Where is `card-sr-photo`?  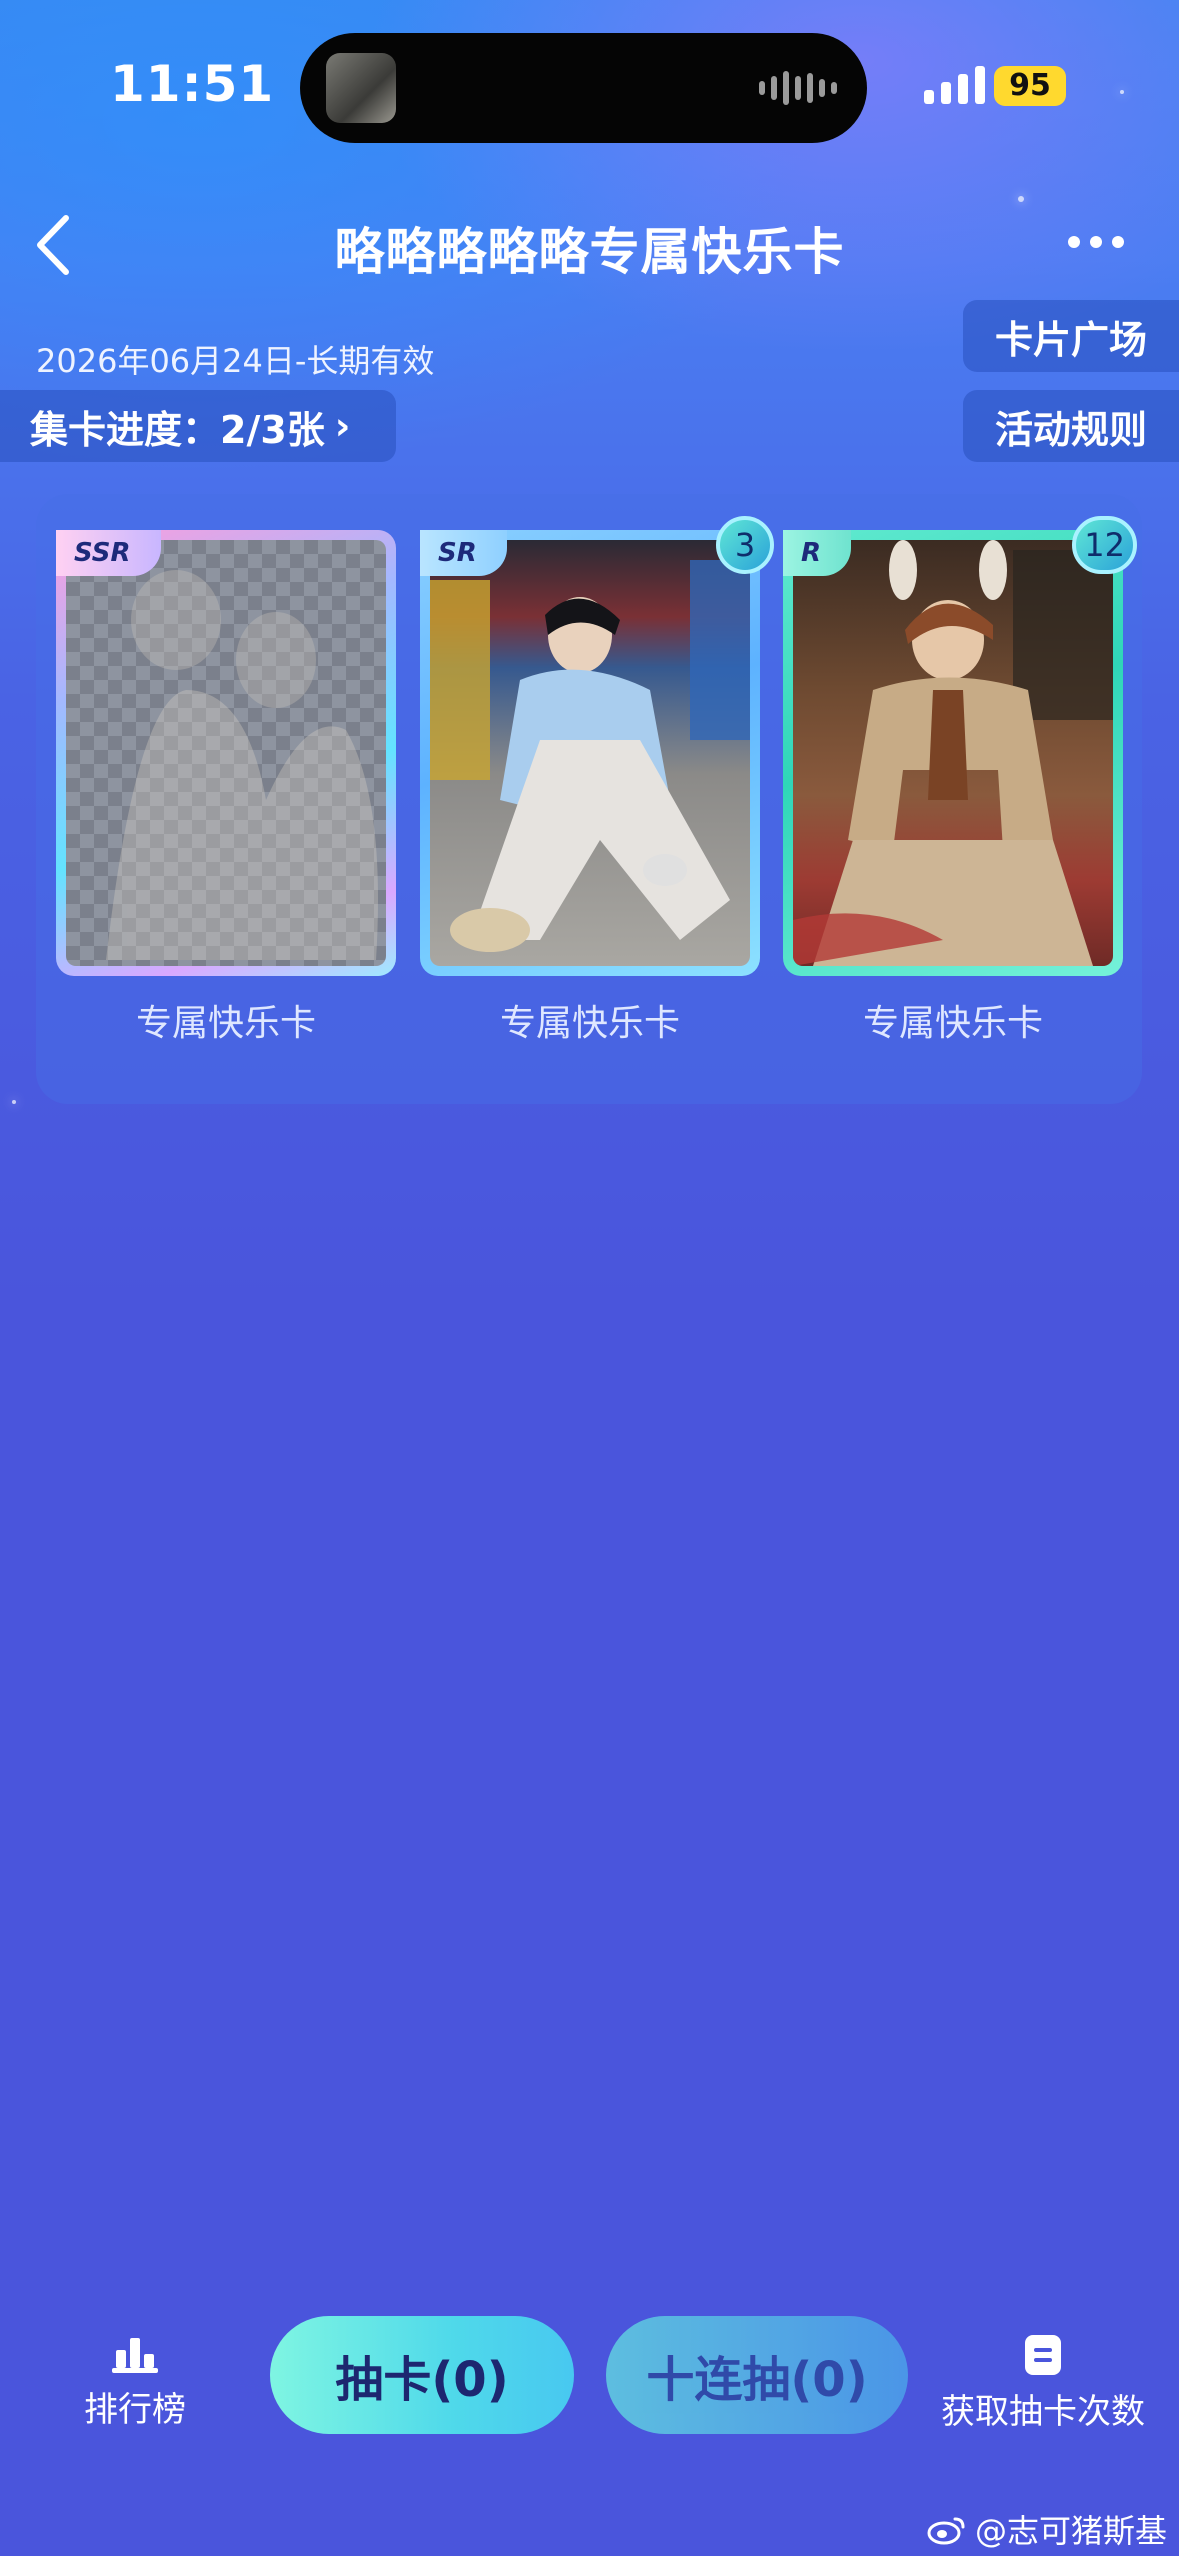
card-sr-photo is located at coordinates (590, 753).